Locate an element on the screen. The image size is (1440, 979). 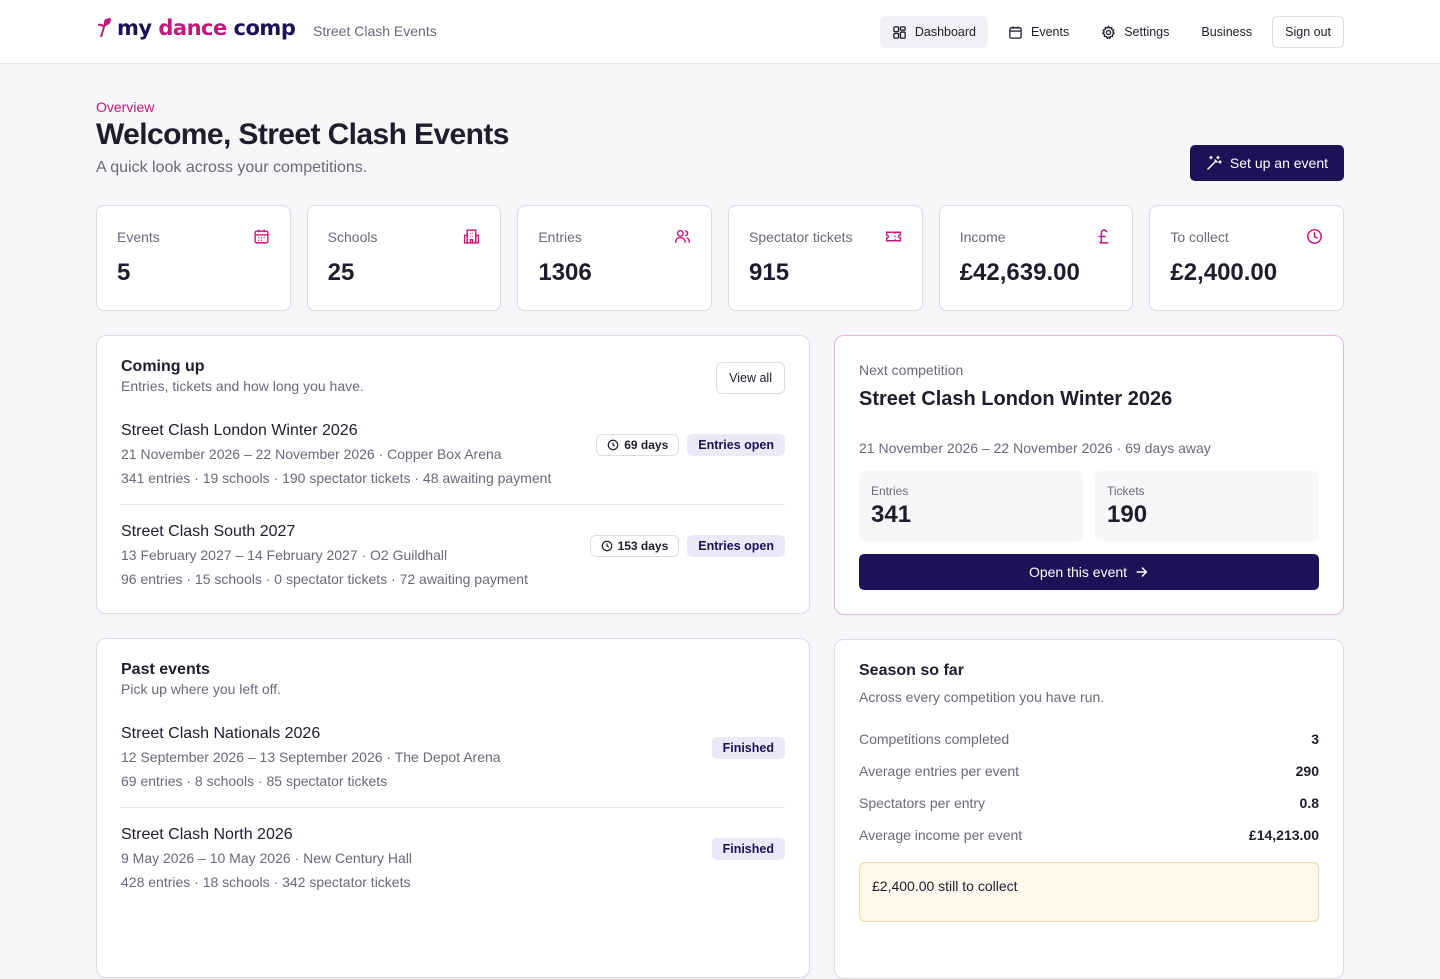
event-name: Street Clash North 2026 is located at coordinates (207, 834).